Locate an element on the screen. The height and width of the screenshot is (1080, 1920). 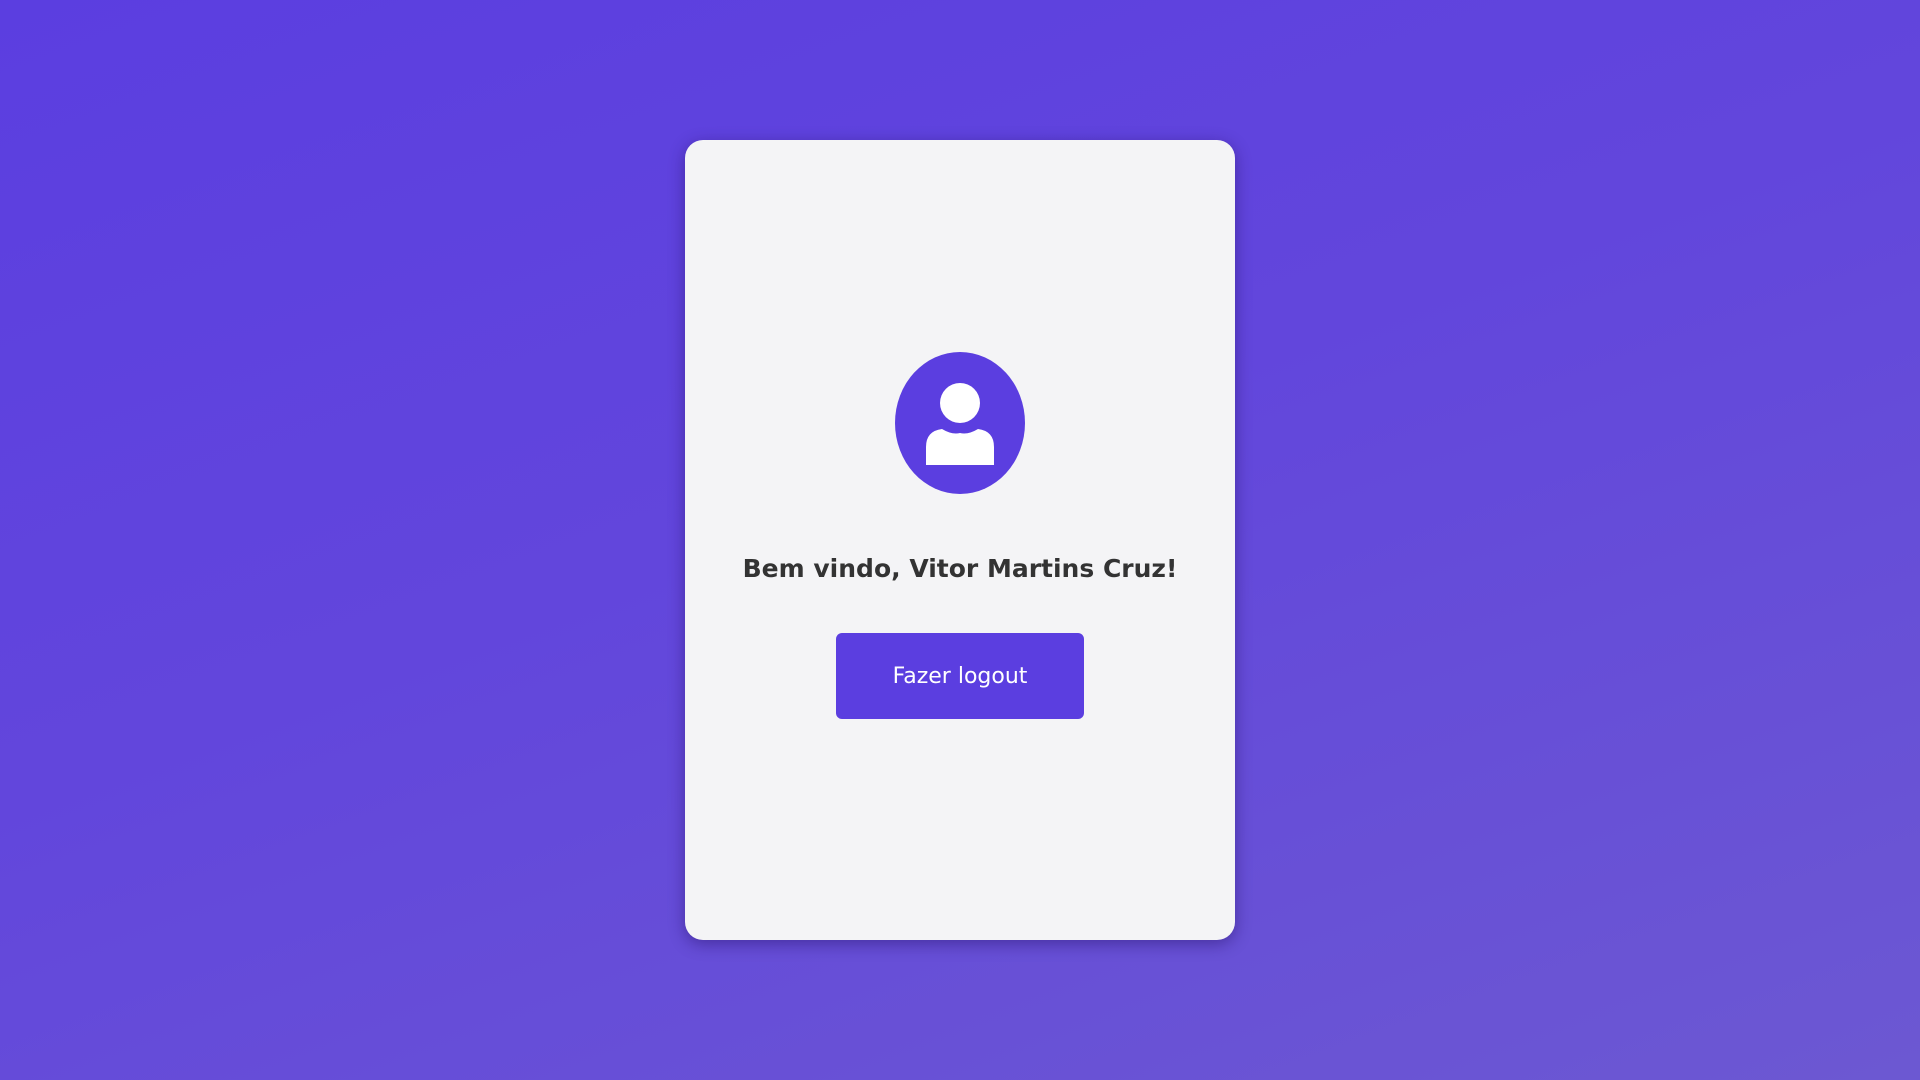
user-icon is located at coordinates (960, 424).